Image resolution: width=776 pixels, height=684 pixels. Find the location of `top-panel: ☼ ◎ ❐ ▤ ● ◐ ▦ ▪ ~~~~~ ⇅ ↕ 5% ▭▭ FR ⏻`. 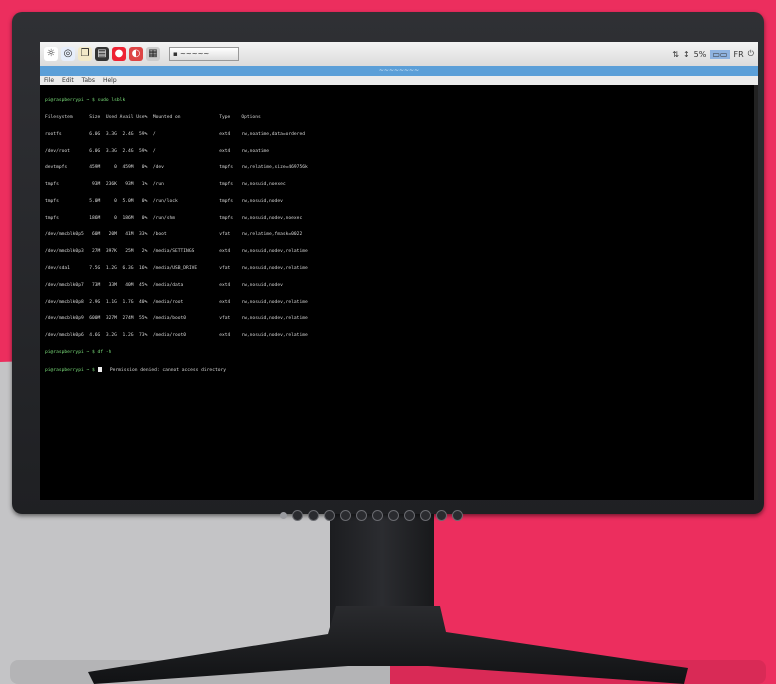

top-panel: ☼ ◎ ❐ ▤ ● ◐ ▦ ▪ ~~~~~ ⇅ ↕ 5% ▭▭ FR ⏻ is located at coordinates (399, 54).